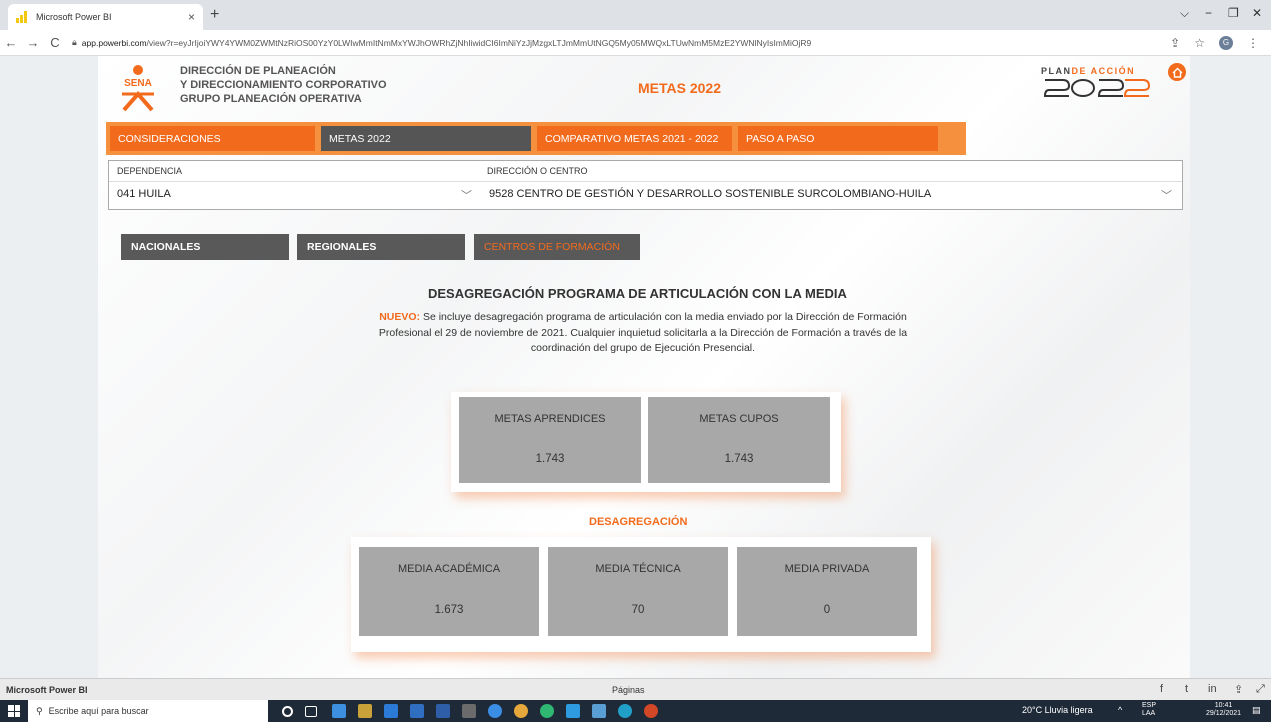  Describe the element at coordinates (449, 610) in the screenshot. I see `media-academica-value: 1.673` at that location.